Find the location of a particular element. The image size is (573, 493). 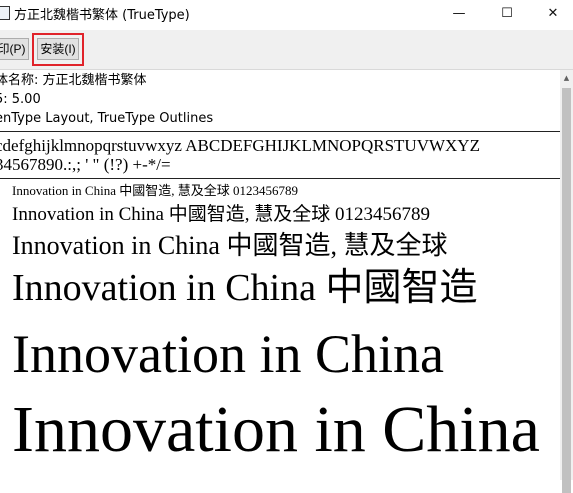

sample-line-60pt: Innovation in China is located at coordinates (276, 429).